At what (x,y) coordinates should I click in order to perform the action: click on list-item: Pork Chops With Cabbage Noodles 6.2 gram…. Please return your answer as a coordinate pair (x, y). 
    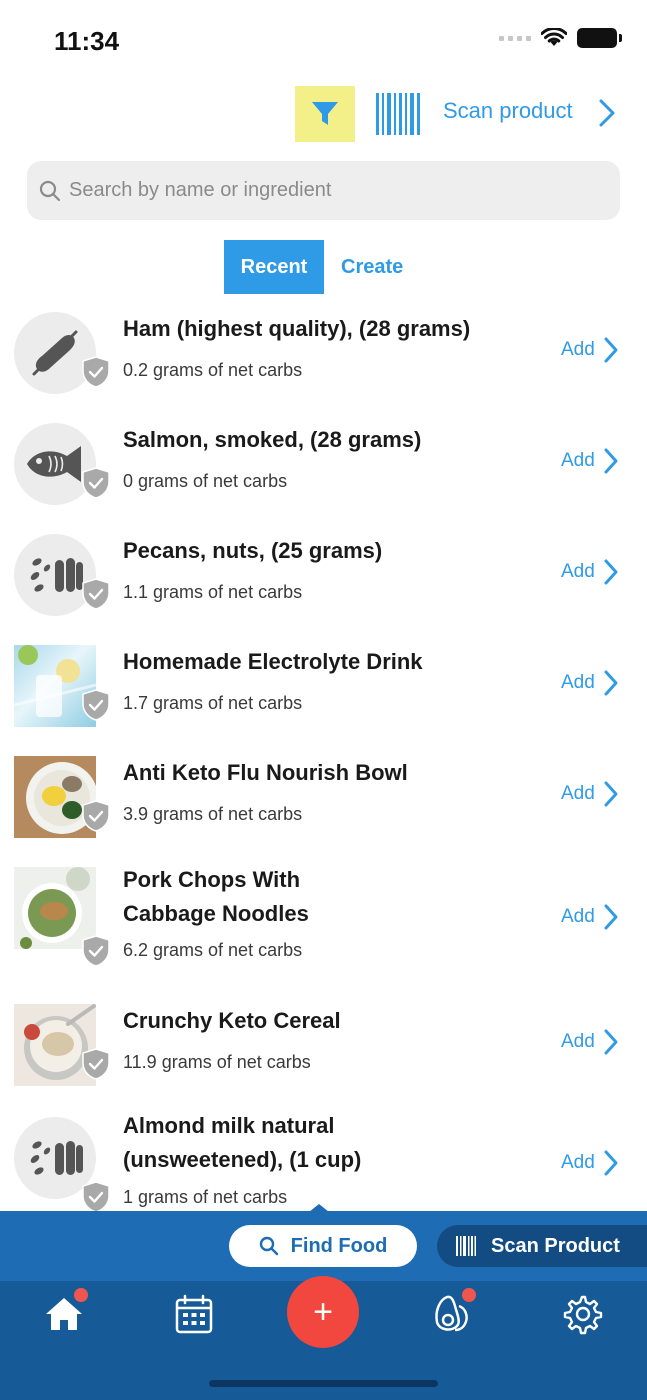
    Looking at the image, I should click on (323, 923).